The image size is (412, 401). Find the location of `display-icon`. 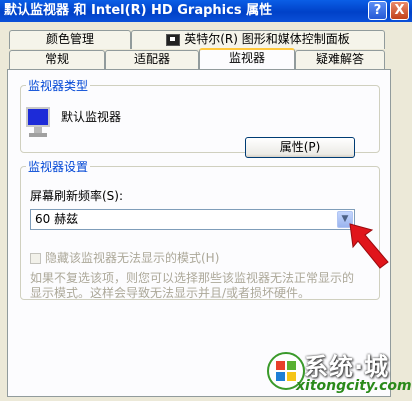

display-icon is located at coordinates (173, 39).